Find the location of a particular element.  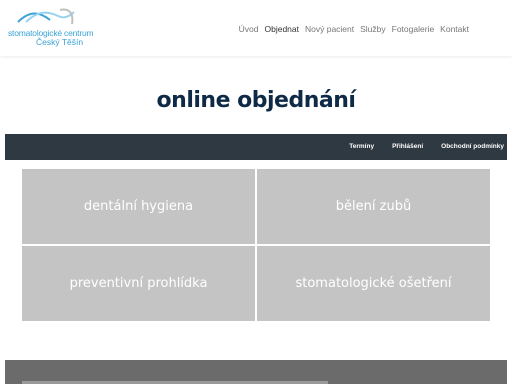

footer-band is located at coordinates (256, 372).